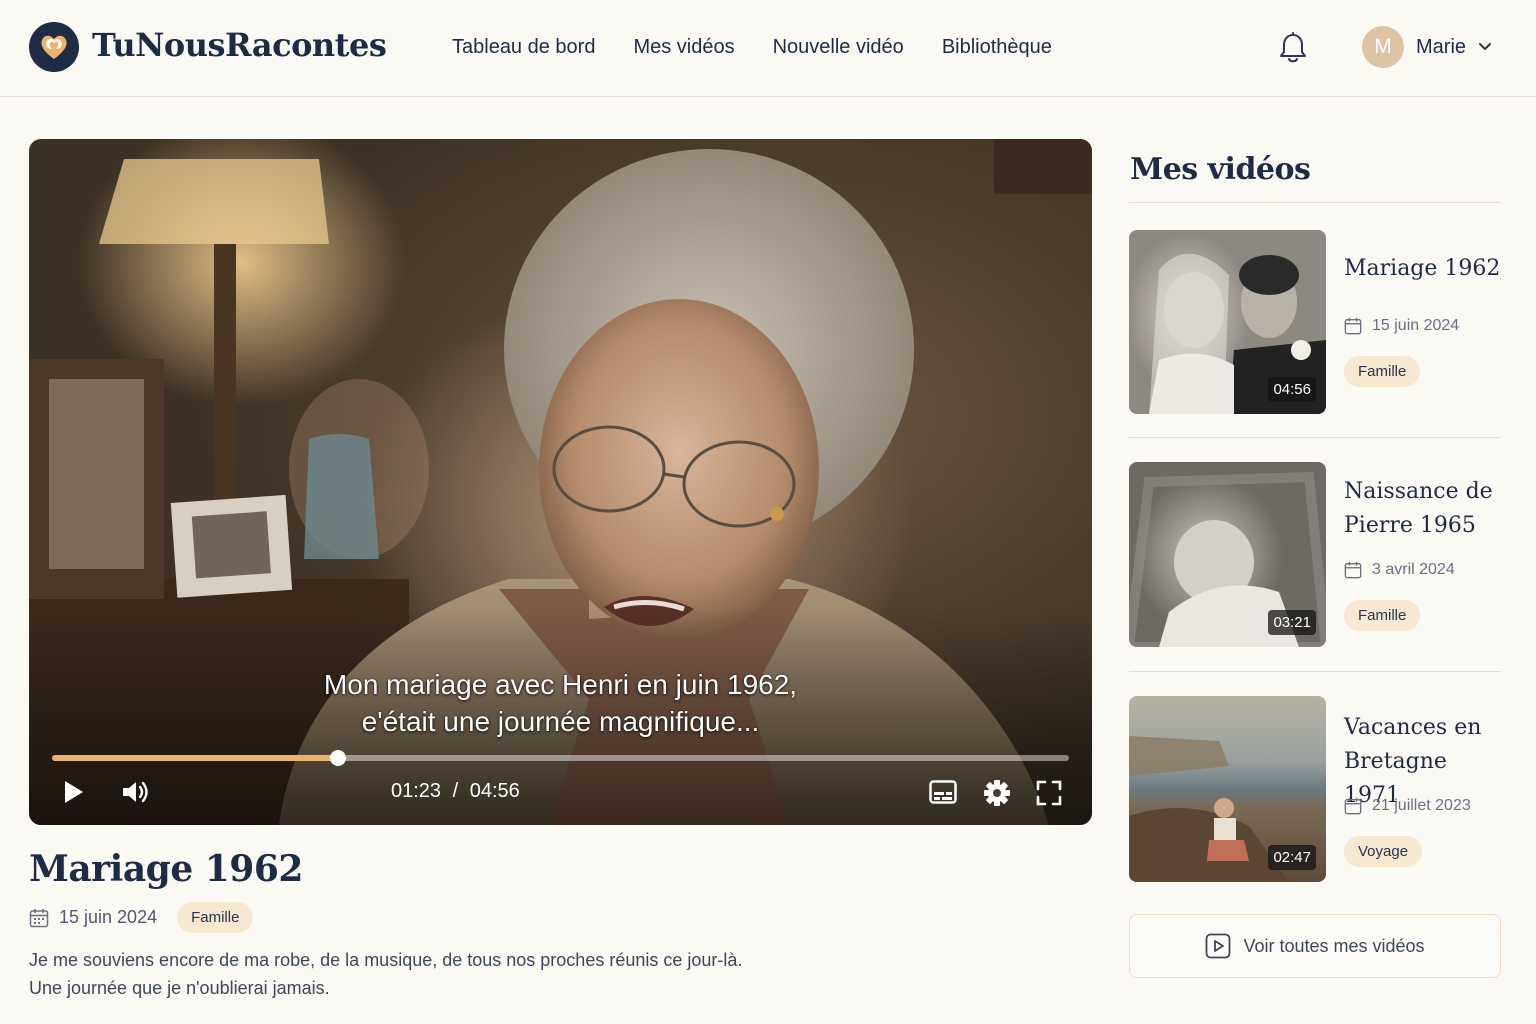  Describe the element at coordinates (1292, 389) in the screenshot. I see `duration-badge: 04:56` at that location.